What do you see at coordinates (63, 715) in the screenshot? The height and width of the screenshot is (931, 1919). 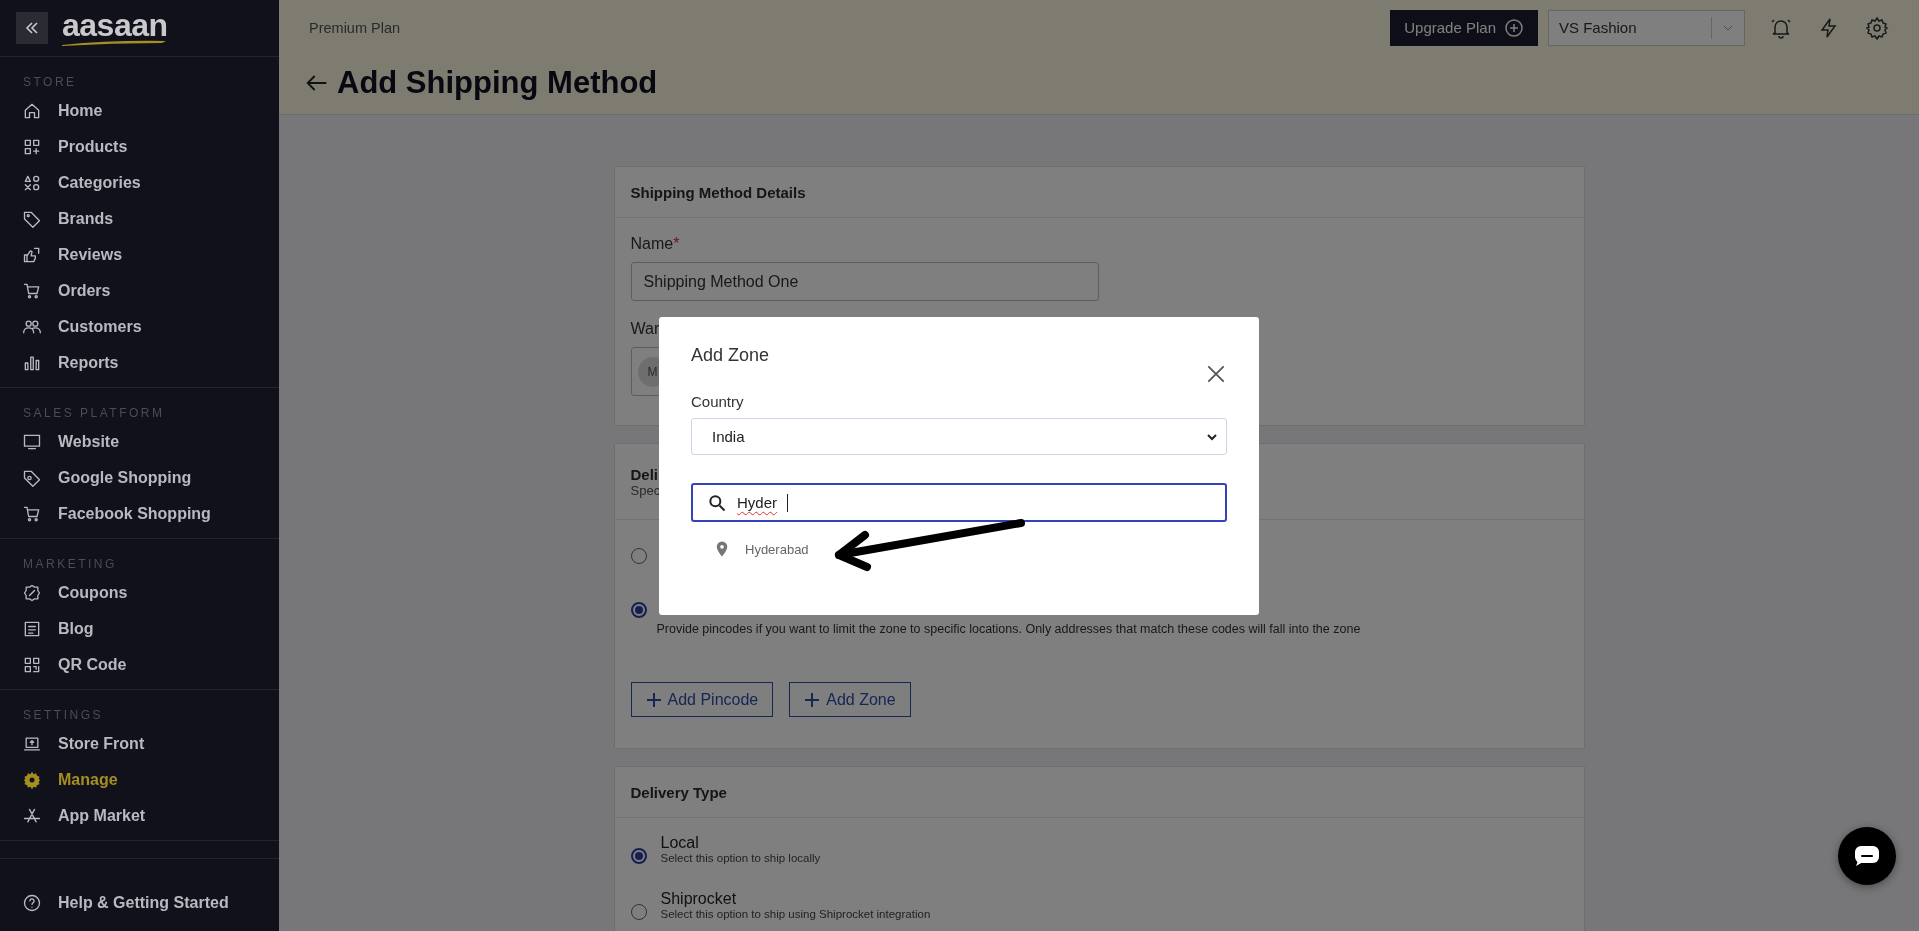 I see `section-heading: SETTINGS` at bounding box center [63, 715].